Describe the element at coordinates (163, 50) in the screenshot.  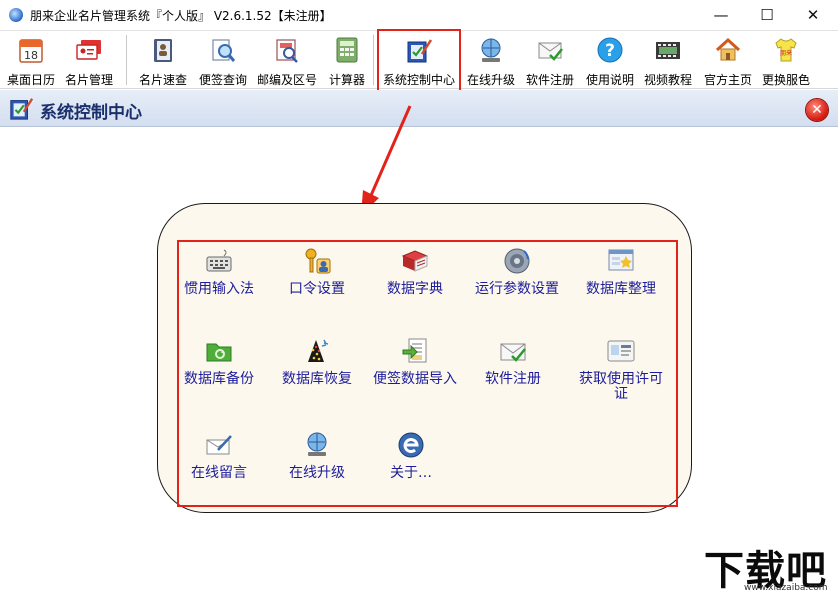
I see `contact-book-icon` at that location.